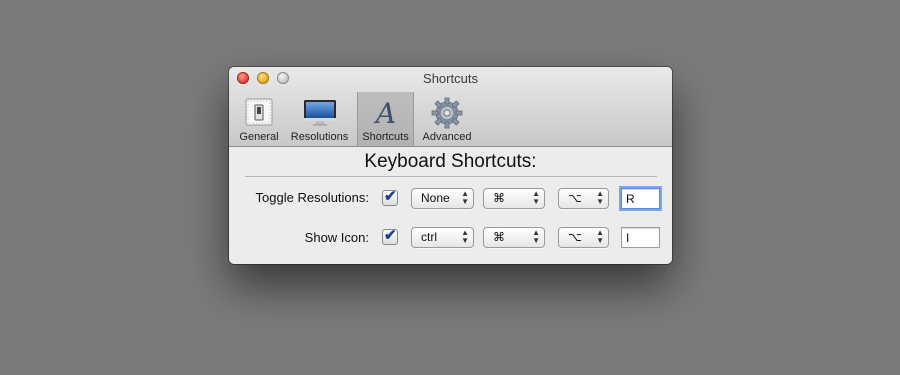  I want to click on tab-advanced: Advanced, so click(447, 119).